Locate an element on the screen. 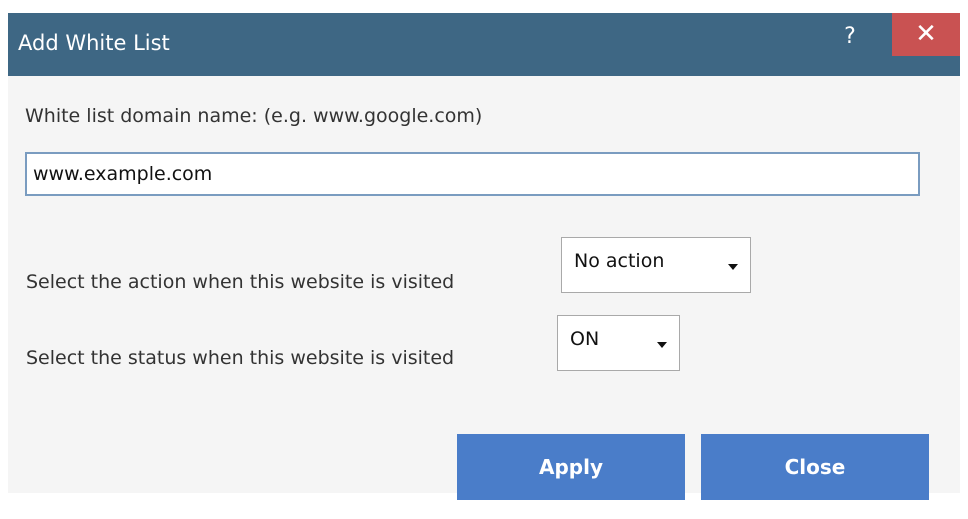  title-bar: Add White List ? ✕ is located at coordinates (484, 44).